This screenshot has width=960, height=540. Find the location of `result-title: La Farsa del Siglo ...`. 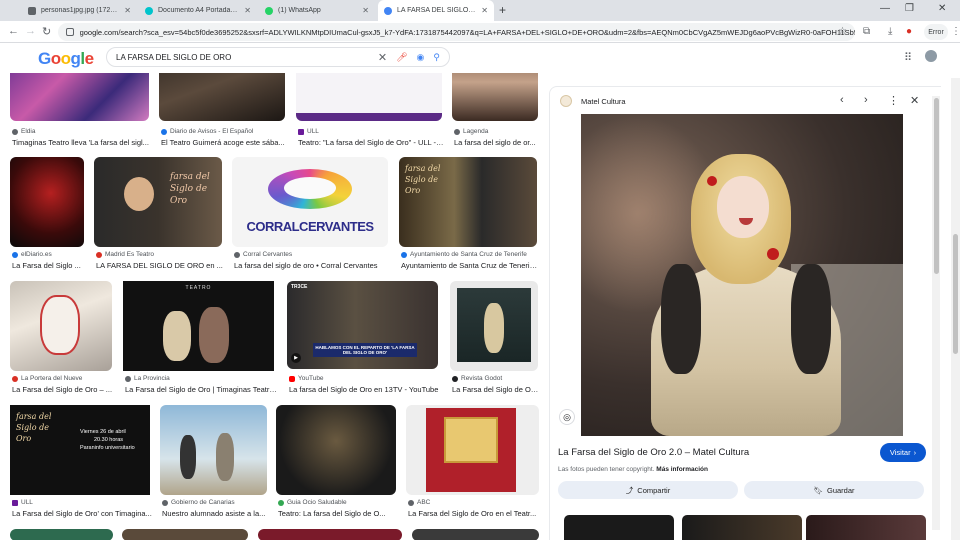

result-title: La Farsa del Siglo ... is located at coordinates (51, 265).